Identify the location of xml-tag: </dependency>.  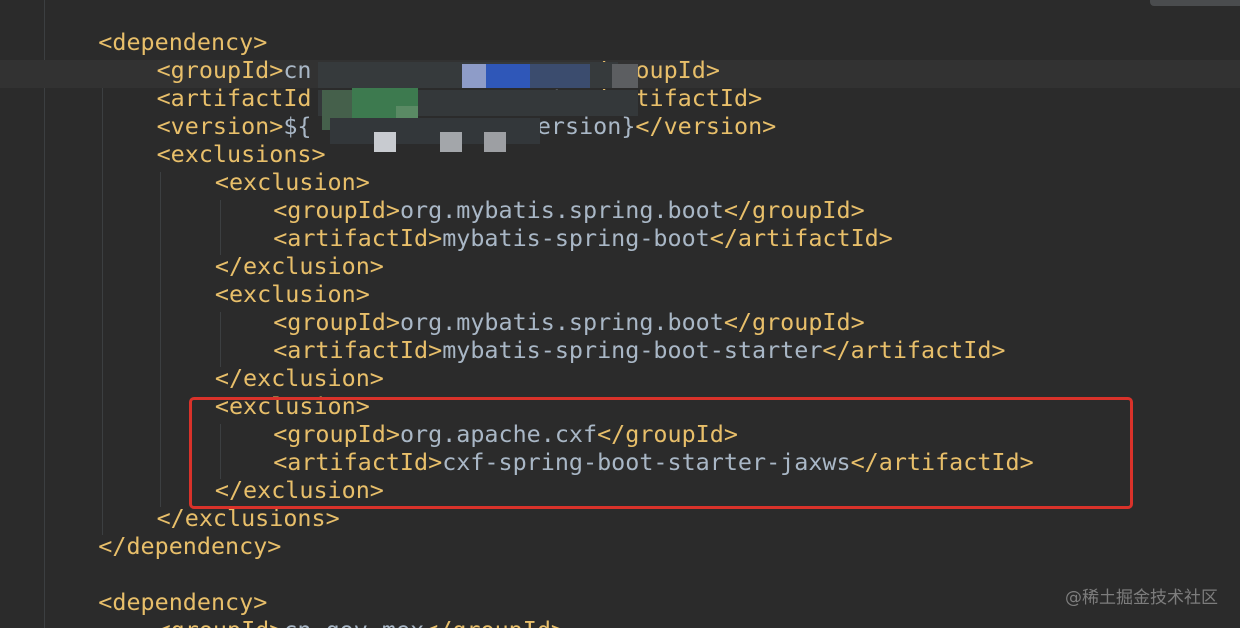
(190, 546).